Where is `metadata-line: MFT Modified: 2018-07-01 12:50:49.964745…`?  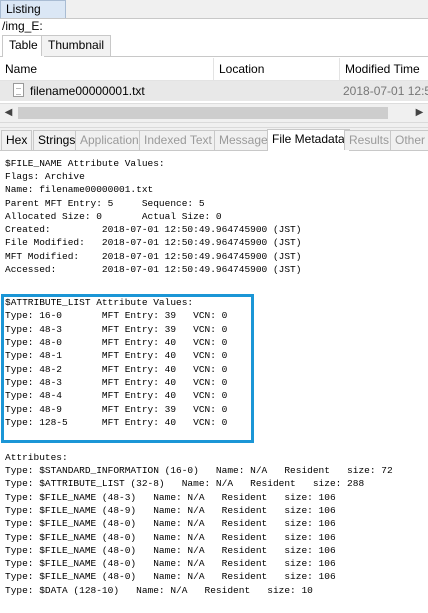
metadata-line: MFT Modified: 2018-07-01 12:50:49.964745… is located at coordinates (153, 256).